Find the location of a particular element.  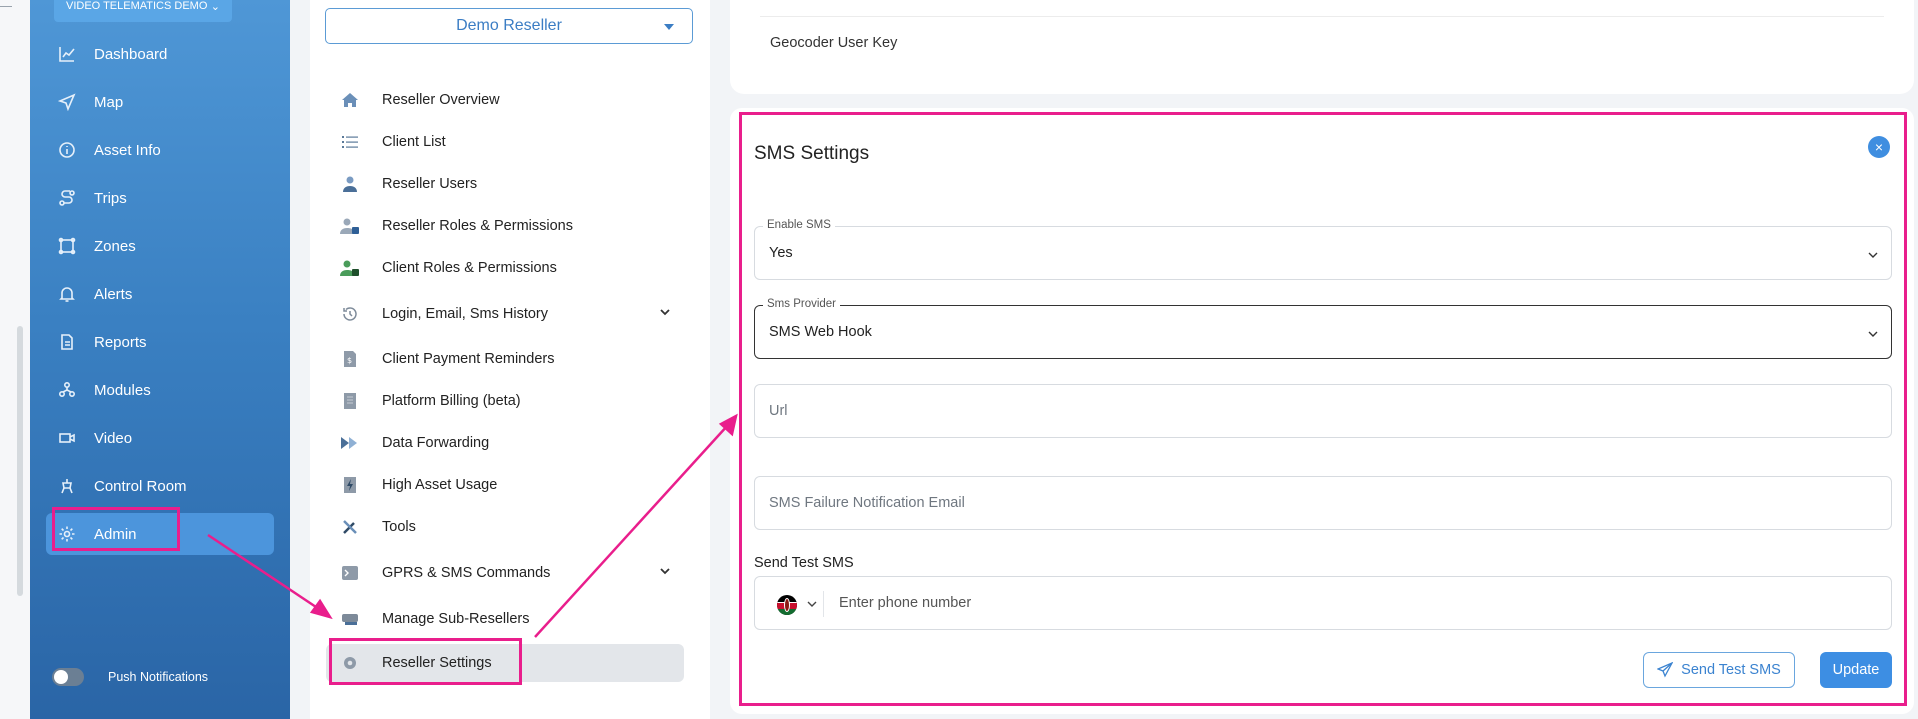

navigation-icon is located at coordinates (67, 102).